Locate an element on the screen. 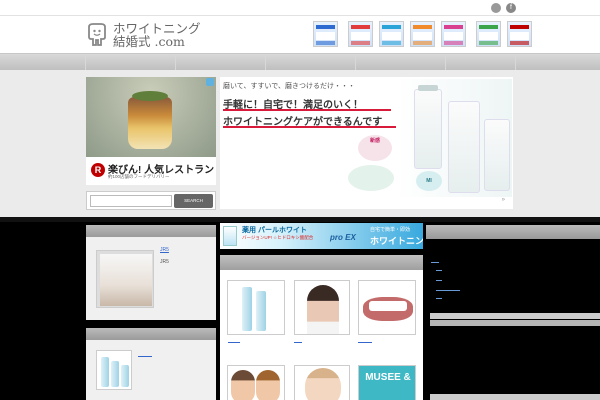 This screenshot has height=400, width=600. section-header is located at coordinates (321, 262).